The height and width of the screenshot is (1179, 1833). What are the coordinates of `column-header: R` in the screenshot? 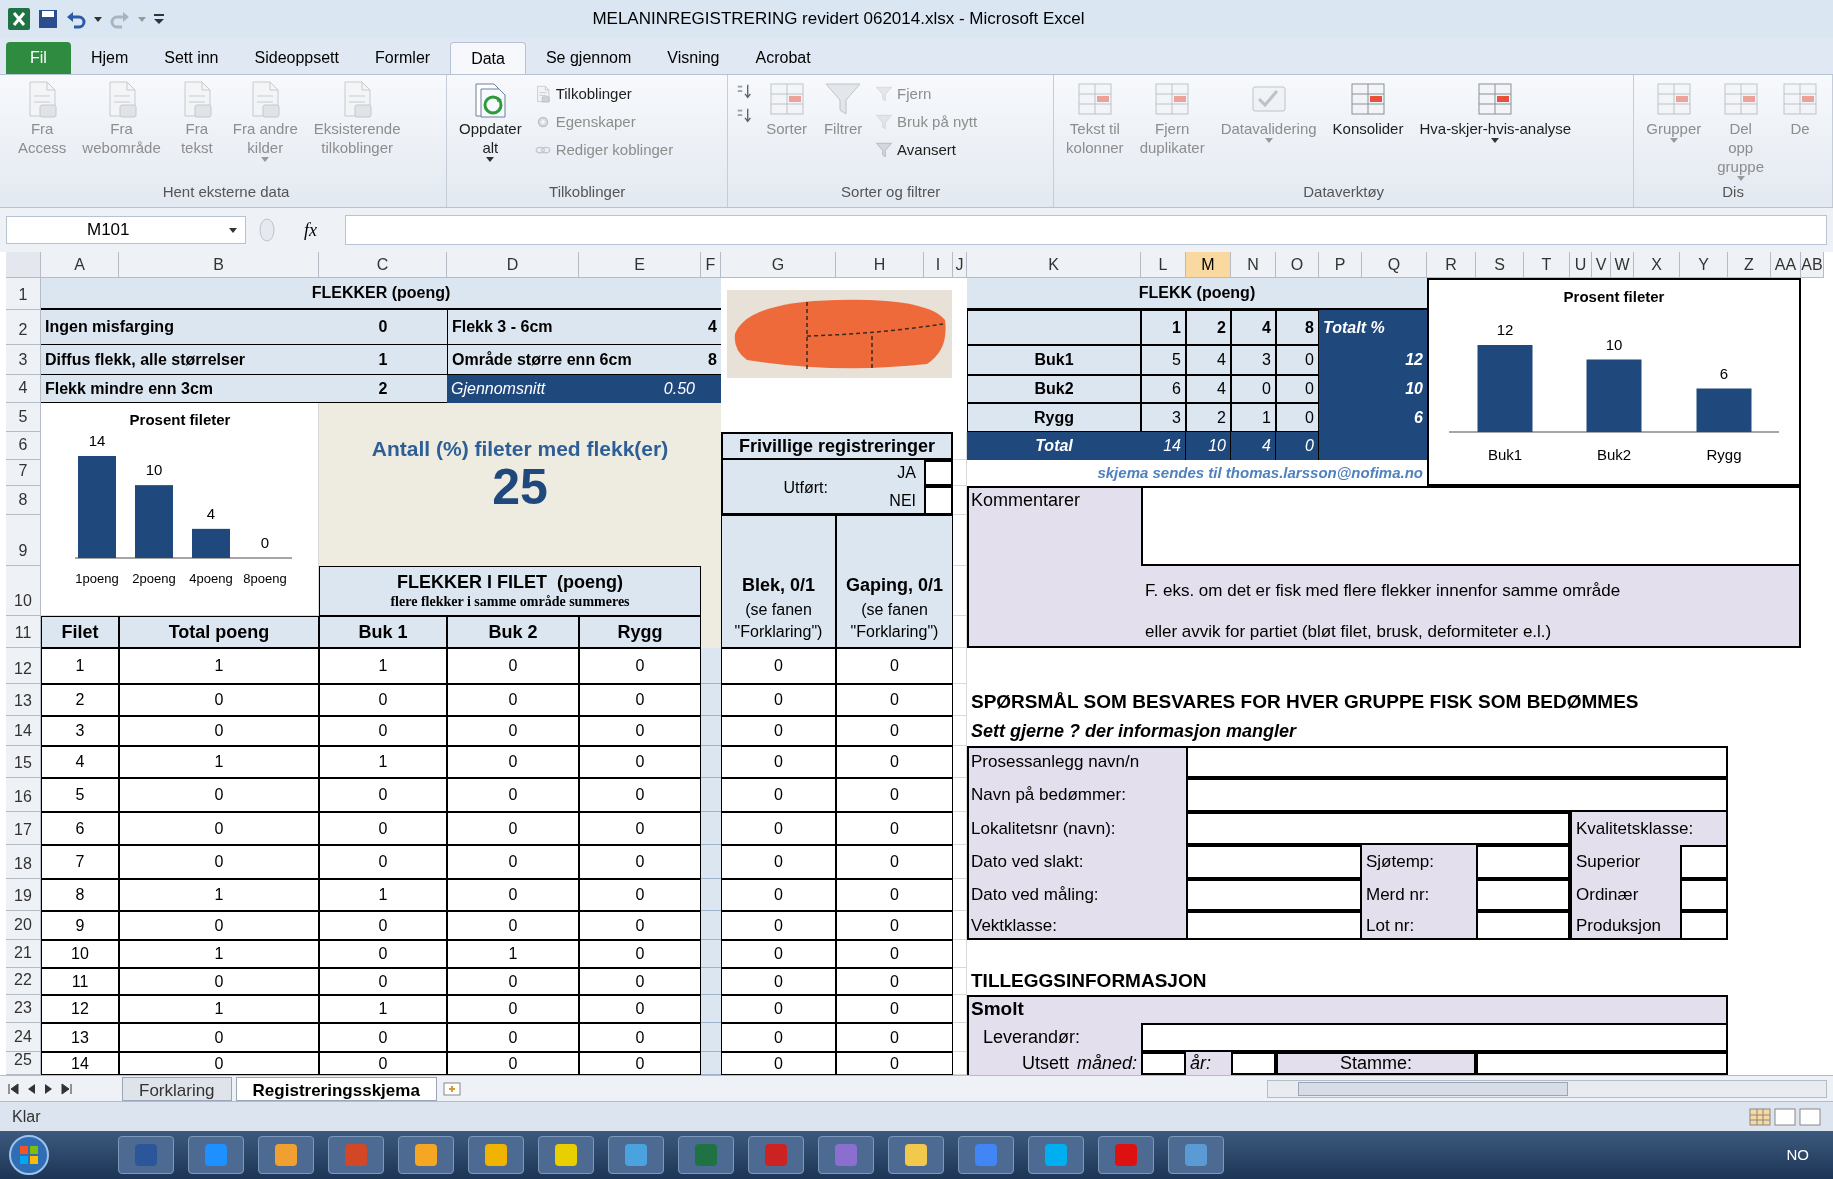 It's located at (1451, 265).